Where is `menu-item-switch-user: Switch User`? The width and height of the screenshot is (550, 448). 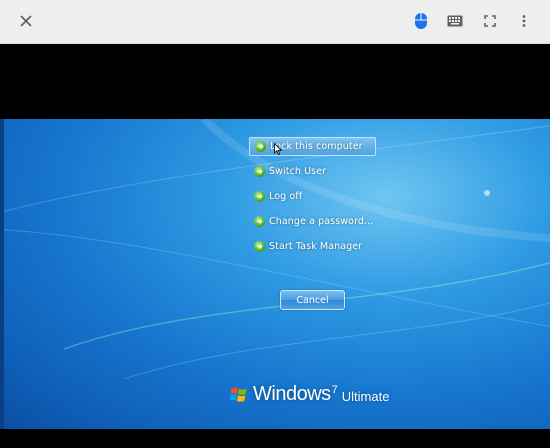
menu-item-switch-user: Switch User is located at coordinates (319, 171).